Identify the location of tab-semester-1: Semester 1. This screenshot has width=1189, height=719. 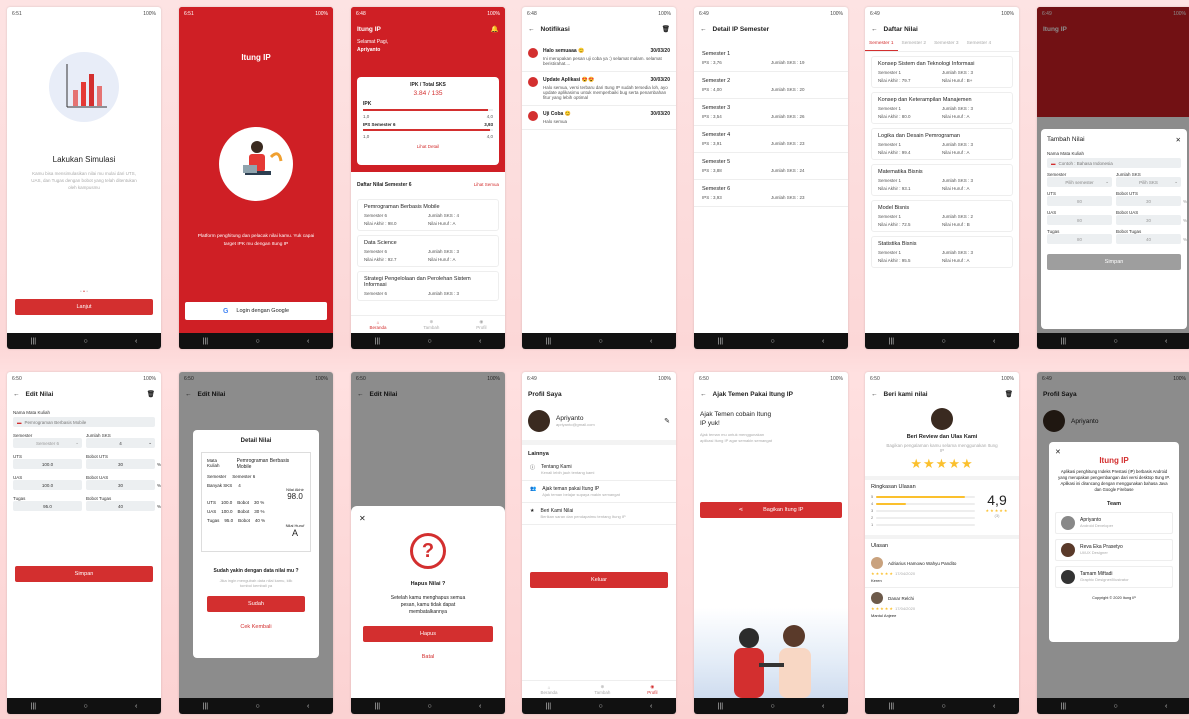
(881, 44).